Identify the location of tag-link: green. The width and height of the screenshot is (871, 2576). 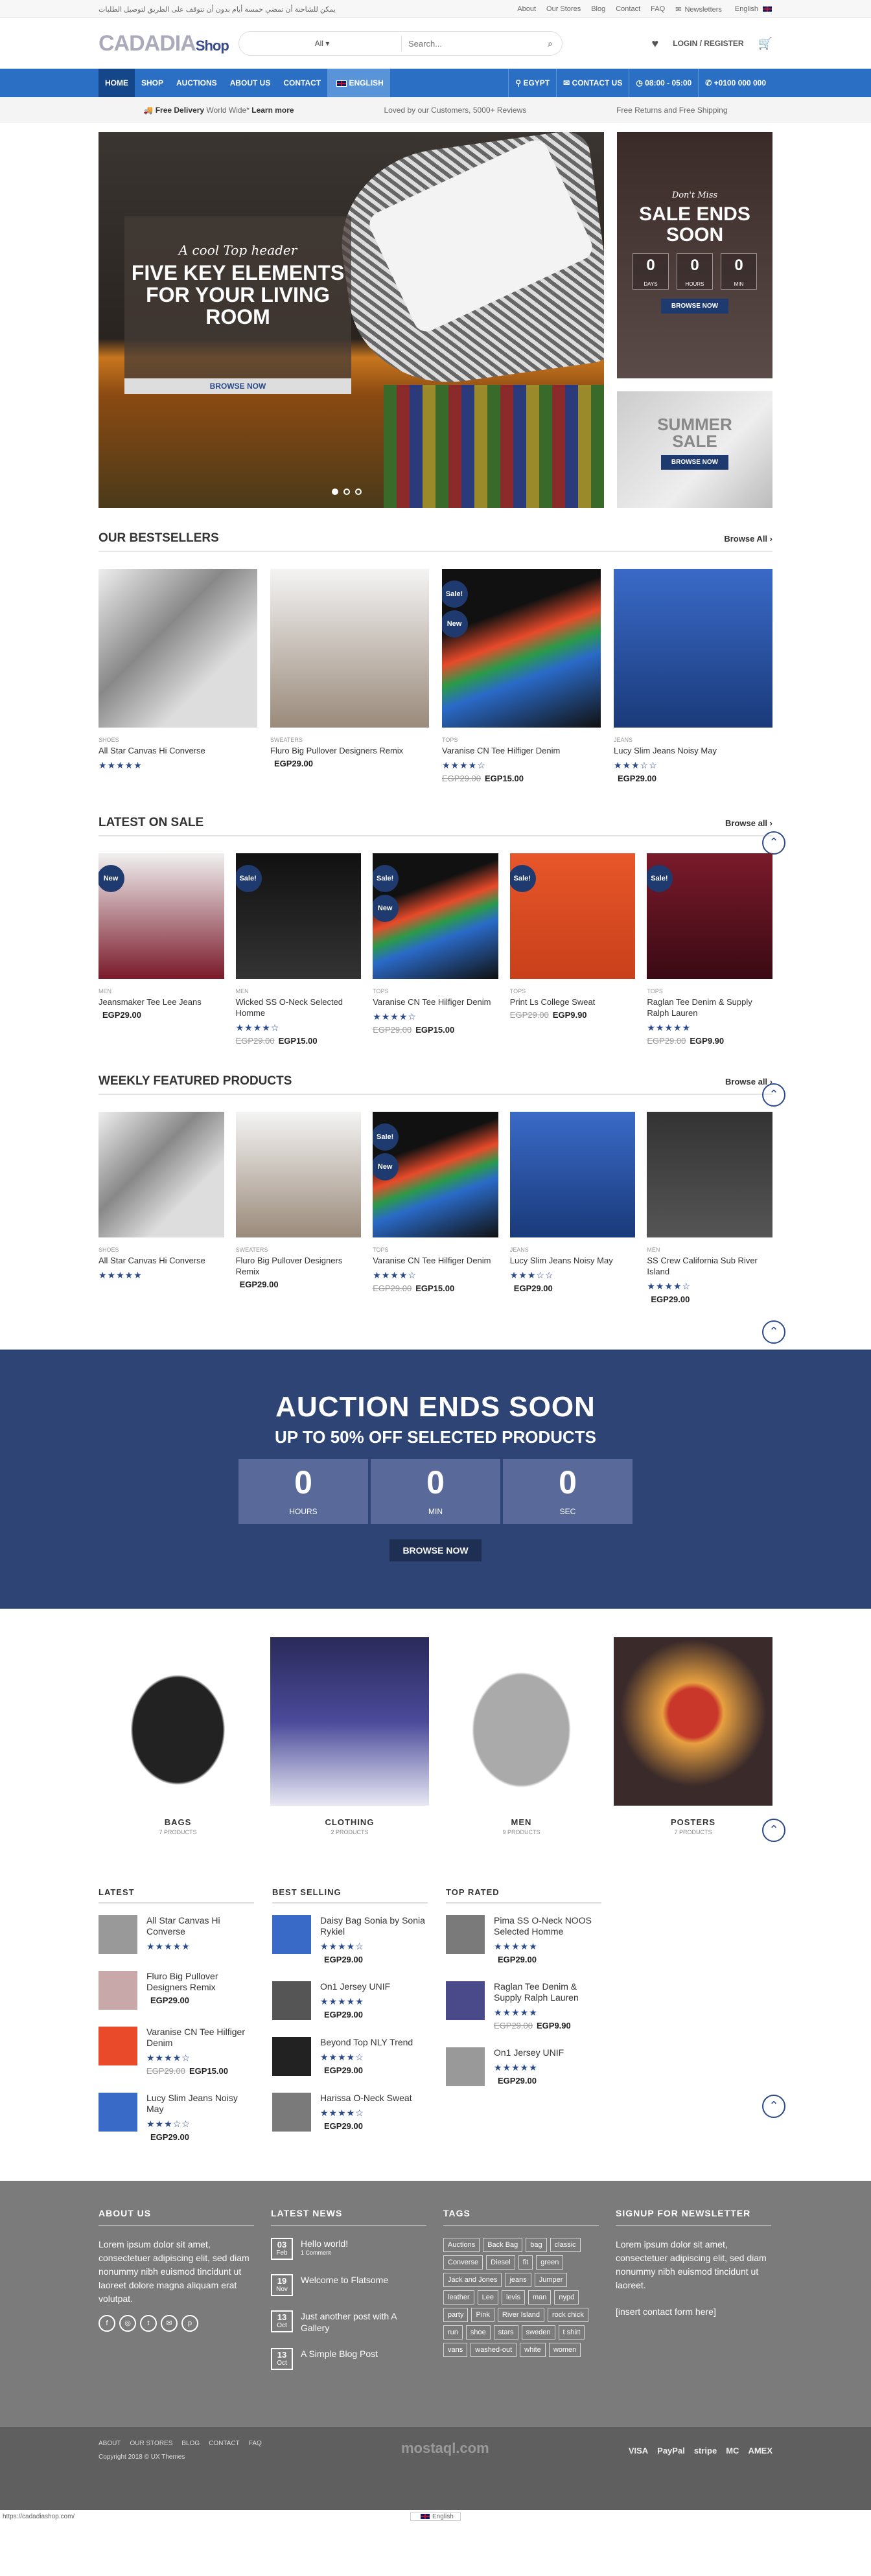
(550, 2262).